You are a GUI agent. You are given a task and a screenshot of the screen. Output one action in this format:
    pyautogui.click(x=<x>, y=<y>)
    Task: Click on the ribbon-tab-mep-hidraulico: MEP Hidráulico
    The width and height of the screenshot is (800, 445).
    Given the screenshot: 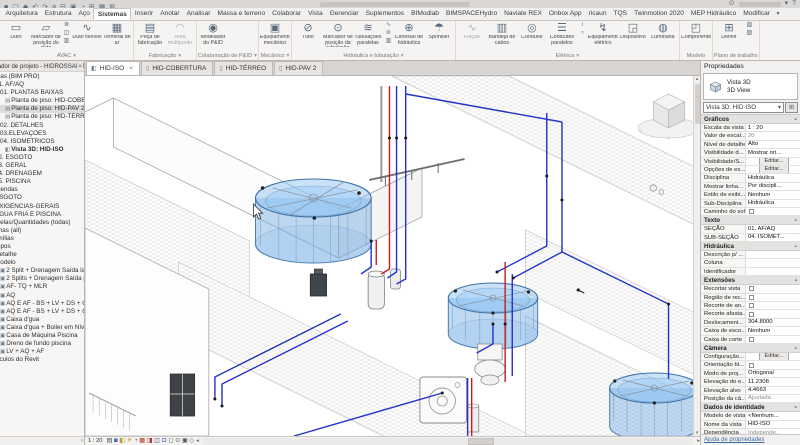 What is the action you would take?
    pyautogui.click(x=713, y=14)
    